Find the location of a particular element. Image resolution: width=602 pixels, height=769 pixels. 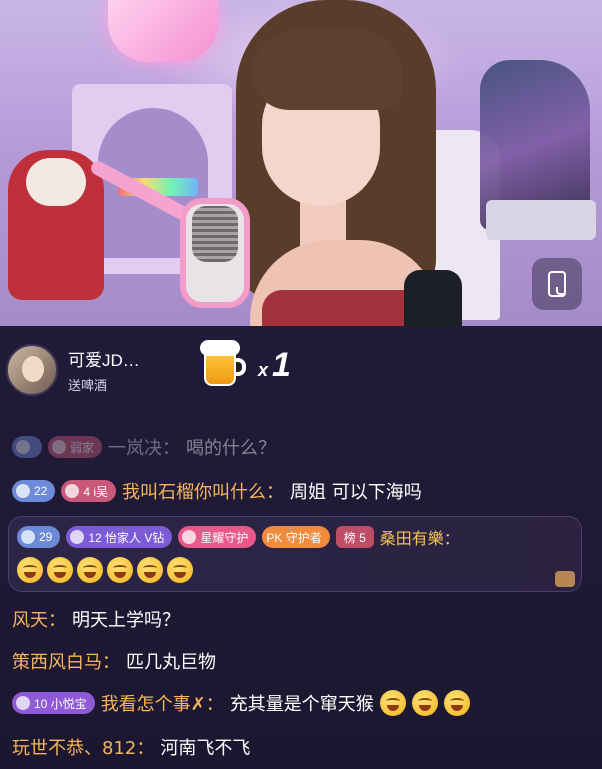

vip-chat-message: 29 12 怡家人 V钻 星耀守护 PK 守护者 榜 5 桑田有樂： is located at coordinates (295, 554).